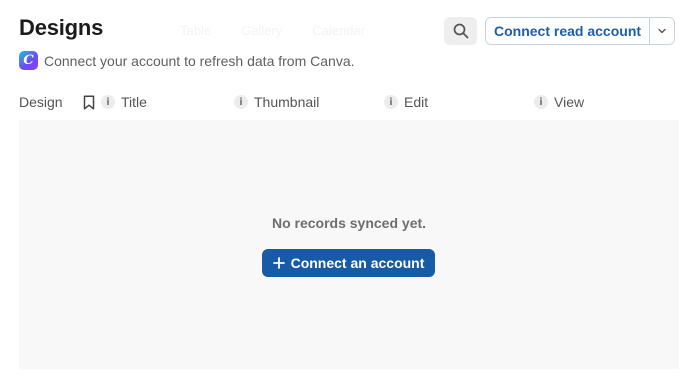 The width and height of the screenshot is (699, 388). Describe the element at coordinates (349, 102) in the screenshot. I see `table-header: Design i Title i Thumbnail i Edit i View` at that location.